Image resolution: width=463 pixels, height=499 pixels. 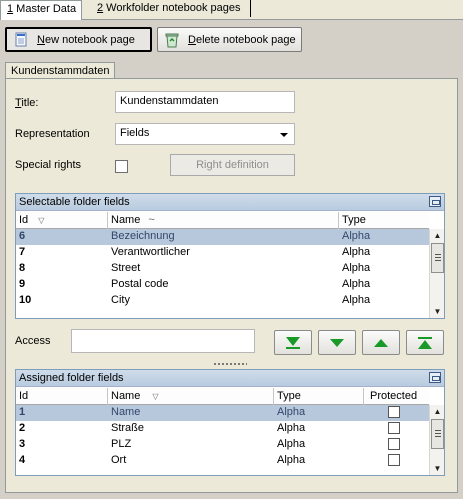 I want to click on representation-select: Fields, so click(x=205, y=134).